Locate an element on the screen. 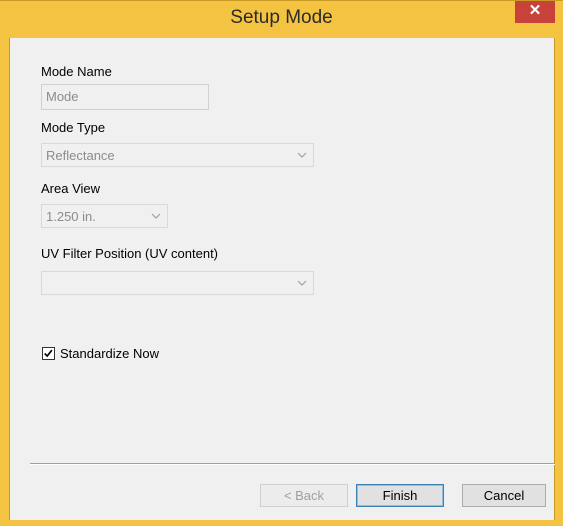  area-view-label: Area View is located at coordinates (71, 188).